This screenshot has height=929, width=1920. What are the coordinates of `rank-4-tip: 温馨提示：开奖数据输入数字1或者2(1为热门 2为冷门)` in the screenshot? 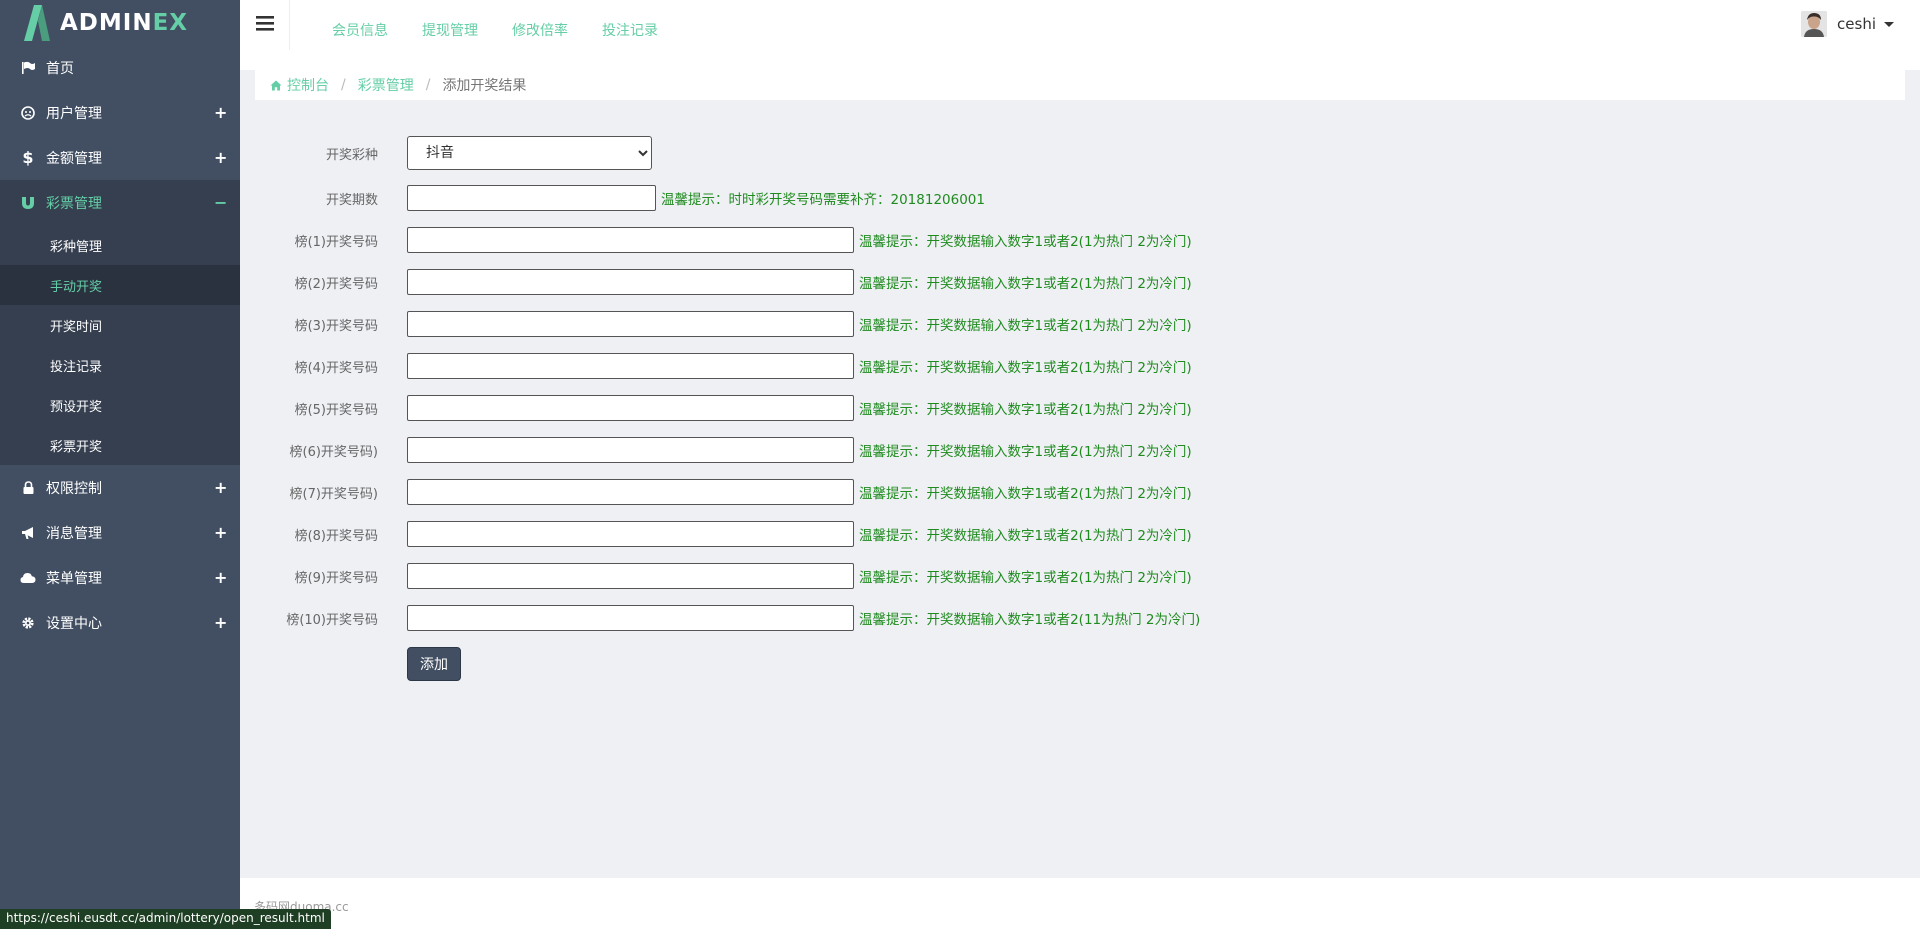 It's located at (1025, 368).